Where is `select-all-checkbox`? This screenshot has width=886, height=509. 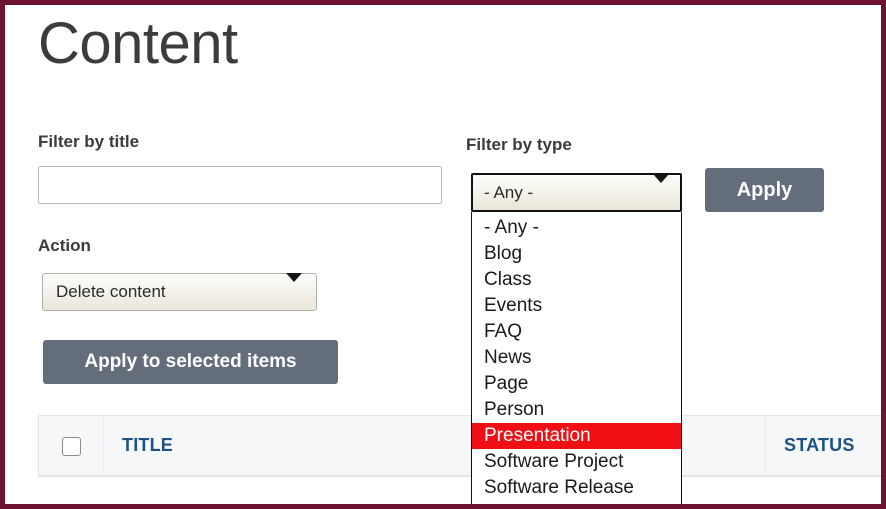
select-all-checkbox is located at coordinates (71, 446).